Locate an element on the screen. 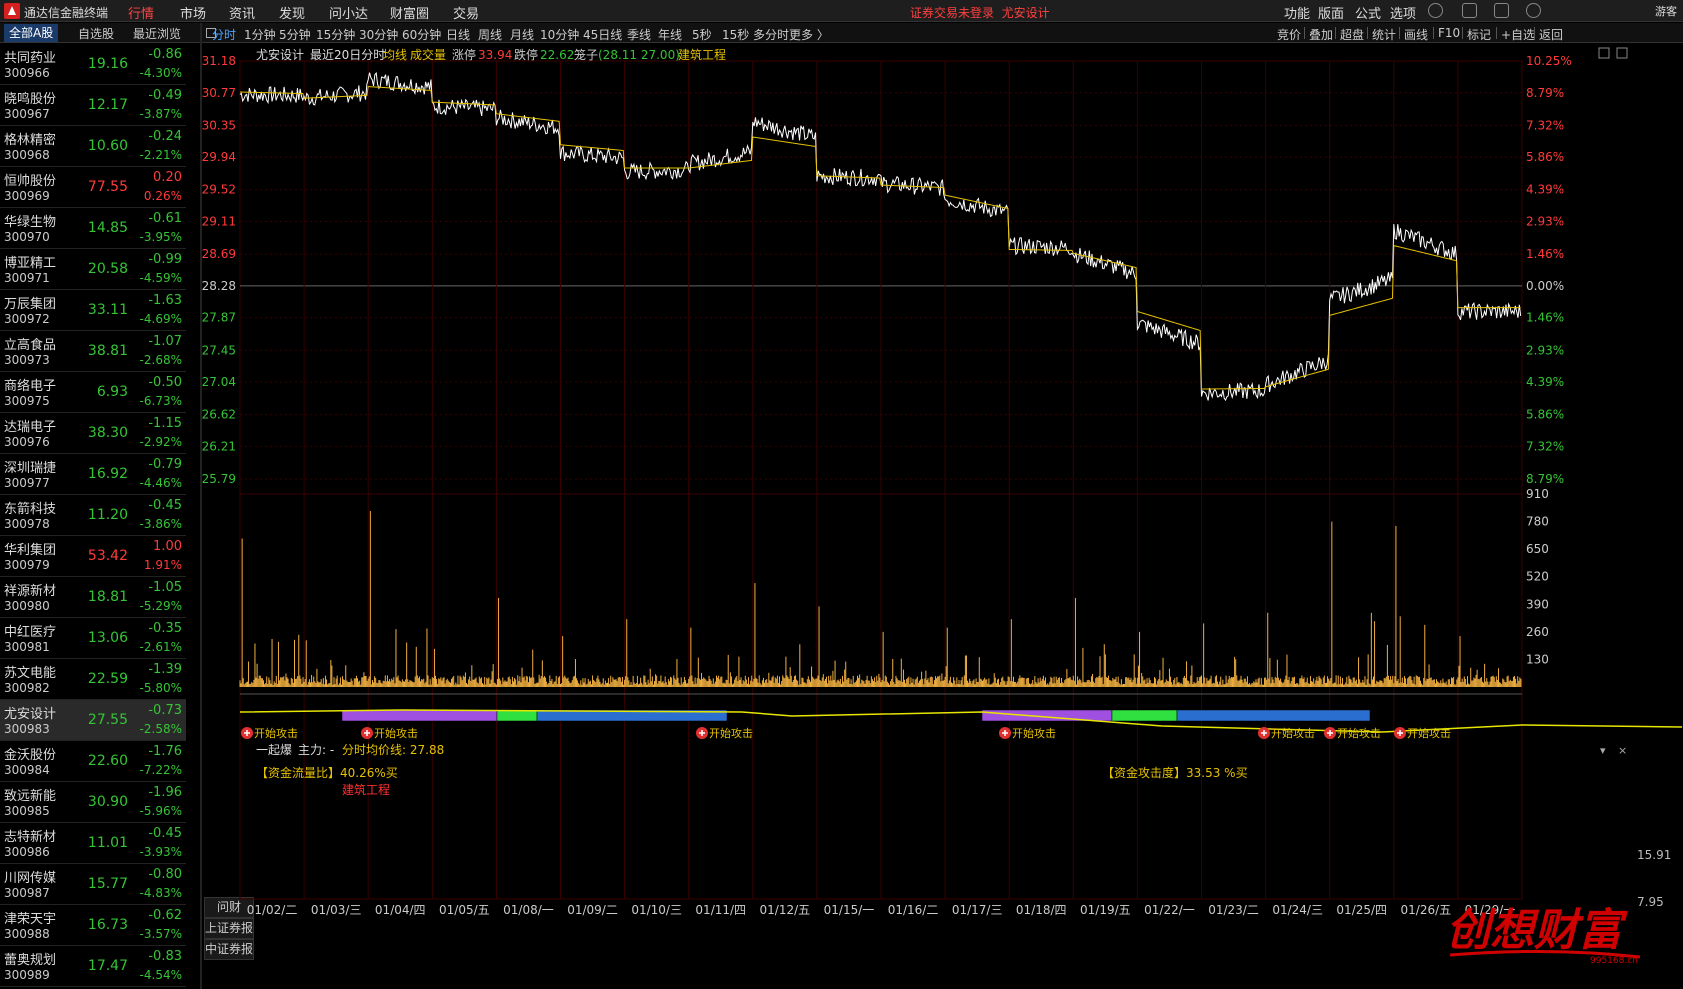  chart-settings-icon is located at coordinates (1604, 53).